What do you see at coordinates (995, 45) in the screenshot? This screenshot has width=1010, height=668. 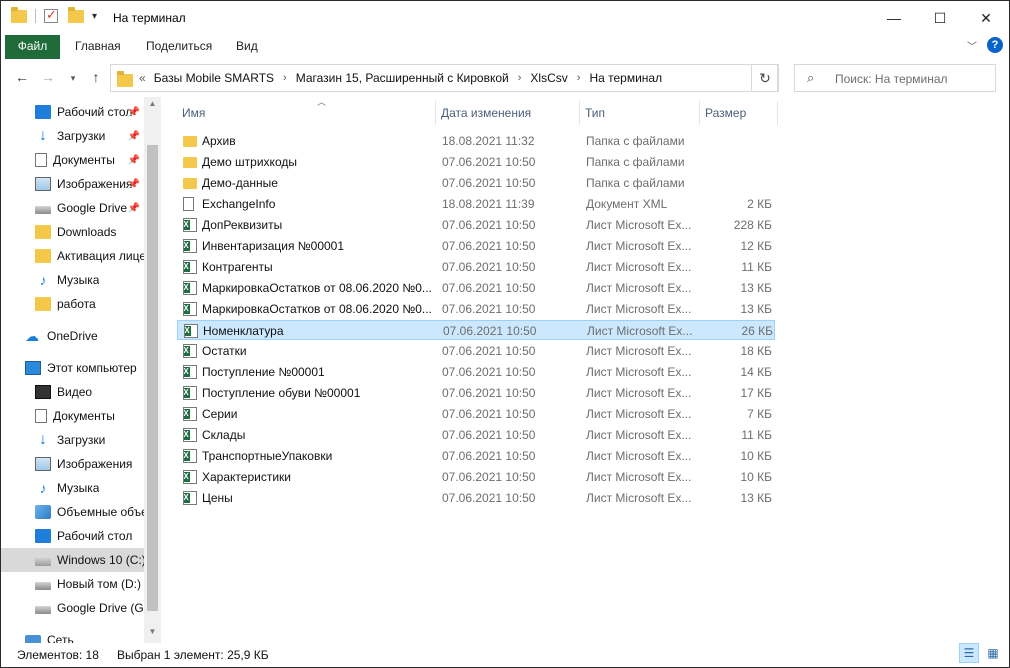 I see `help-icon: ?` at bounding box center [995, 45].